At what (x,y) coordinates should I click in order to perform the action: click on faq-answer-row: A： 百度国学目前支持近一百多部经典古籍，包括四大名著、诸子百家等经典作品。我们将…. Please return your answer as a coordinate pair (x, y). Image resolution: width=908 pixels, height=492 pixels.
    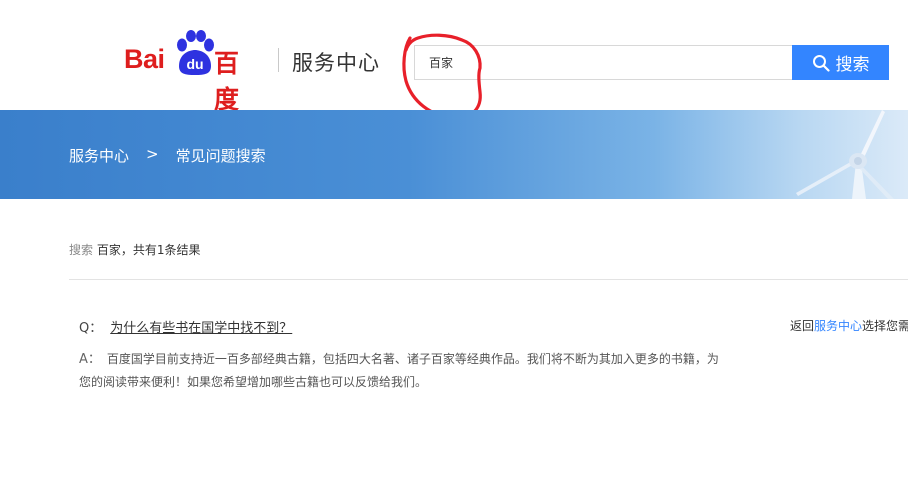
    Looking at the image, I should click on (404, 370).